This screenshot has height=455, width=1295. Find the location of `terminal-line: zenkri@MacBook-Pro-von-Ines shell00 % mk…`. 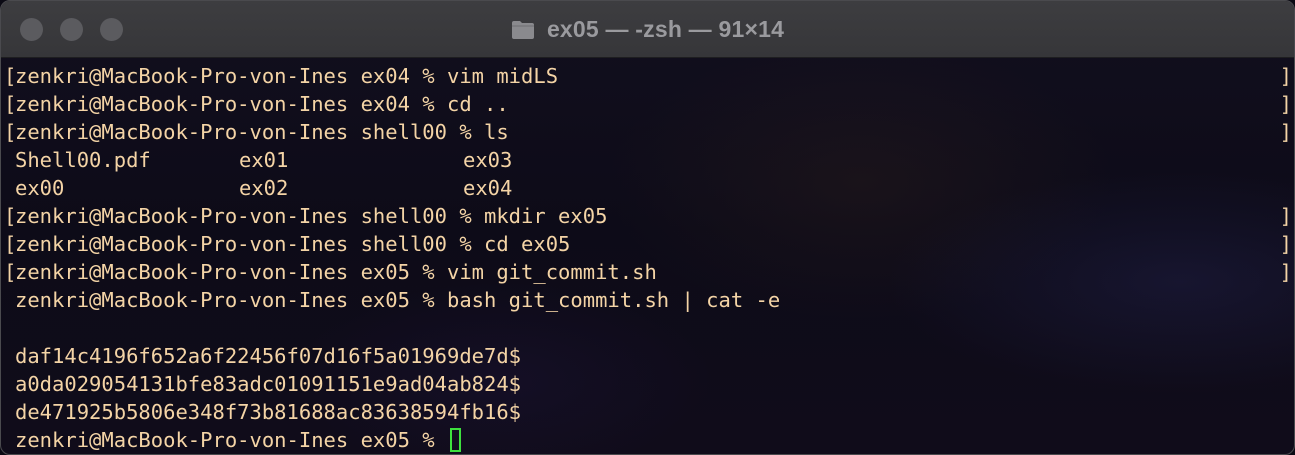

terminal-line: zenkri@MacBook-Pro-von-Ines shell00 % mk… is located at coordinates (647, 216).